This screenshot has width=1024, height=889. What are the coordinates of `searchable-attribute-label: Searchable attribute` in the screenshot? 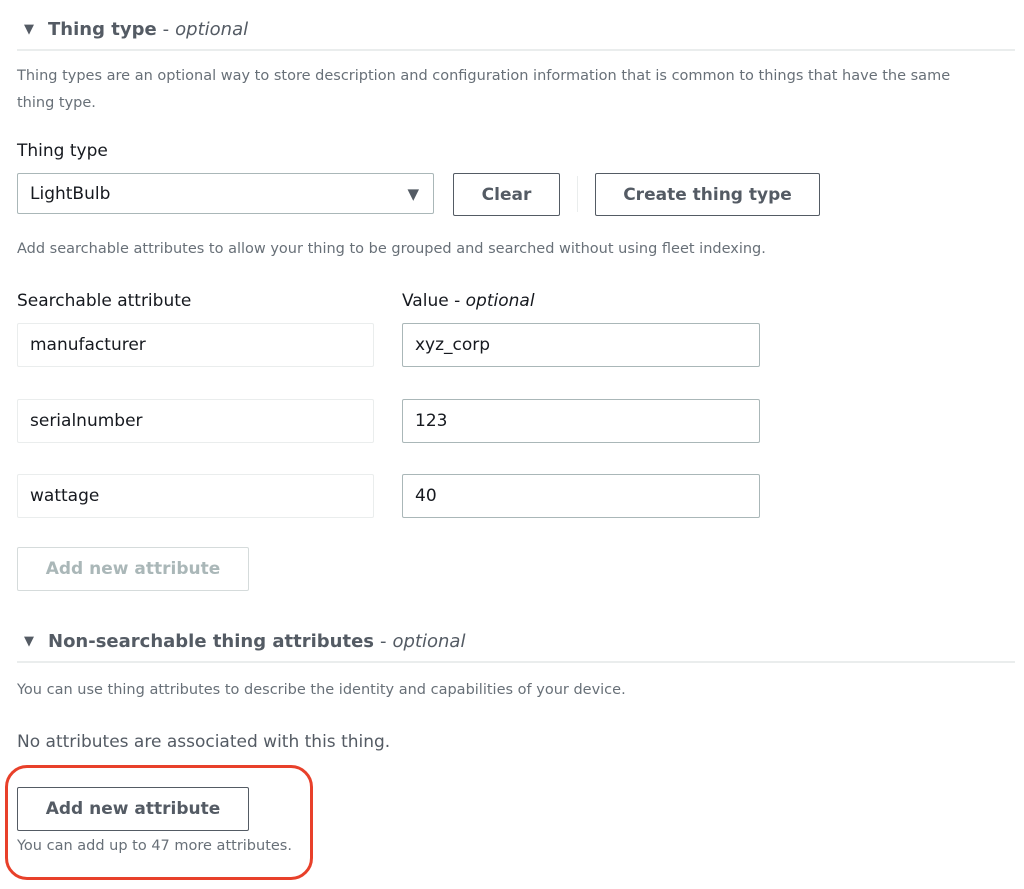 It's located at (104, 301).